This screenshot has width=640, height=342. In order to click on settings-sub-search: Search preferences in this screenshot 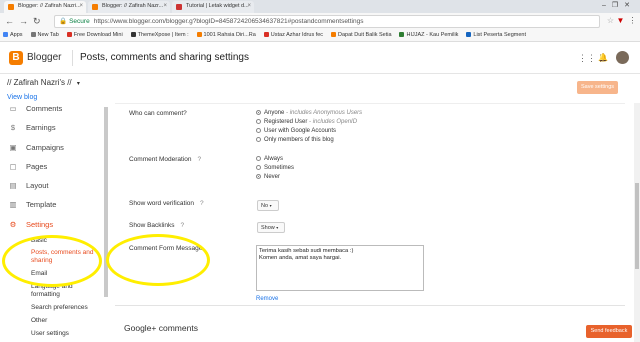, I will do `click(59, 308)`.